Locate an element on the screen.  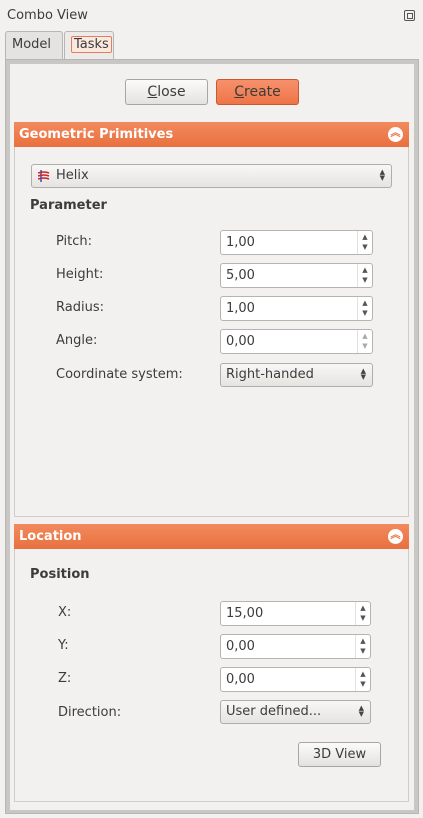
z-label: Z: is located at coordinates (65, 678).